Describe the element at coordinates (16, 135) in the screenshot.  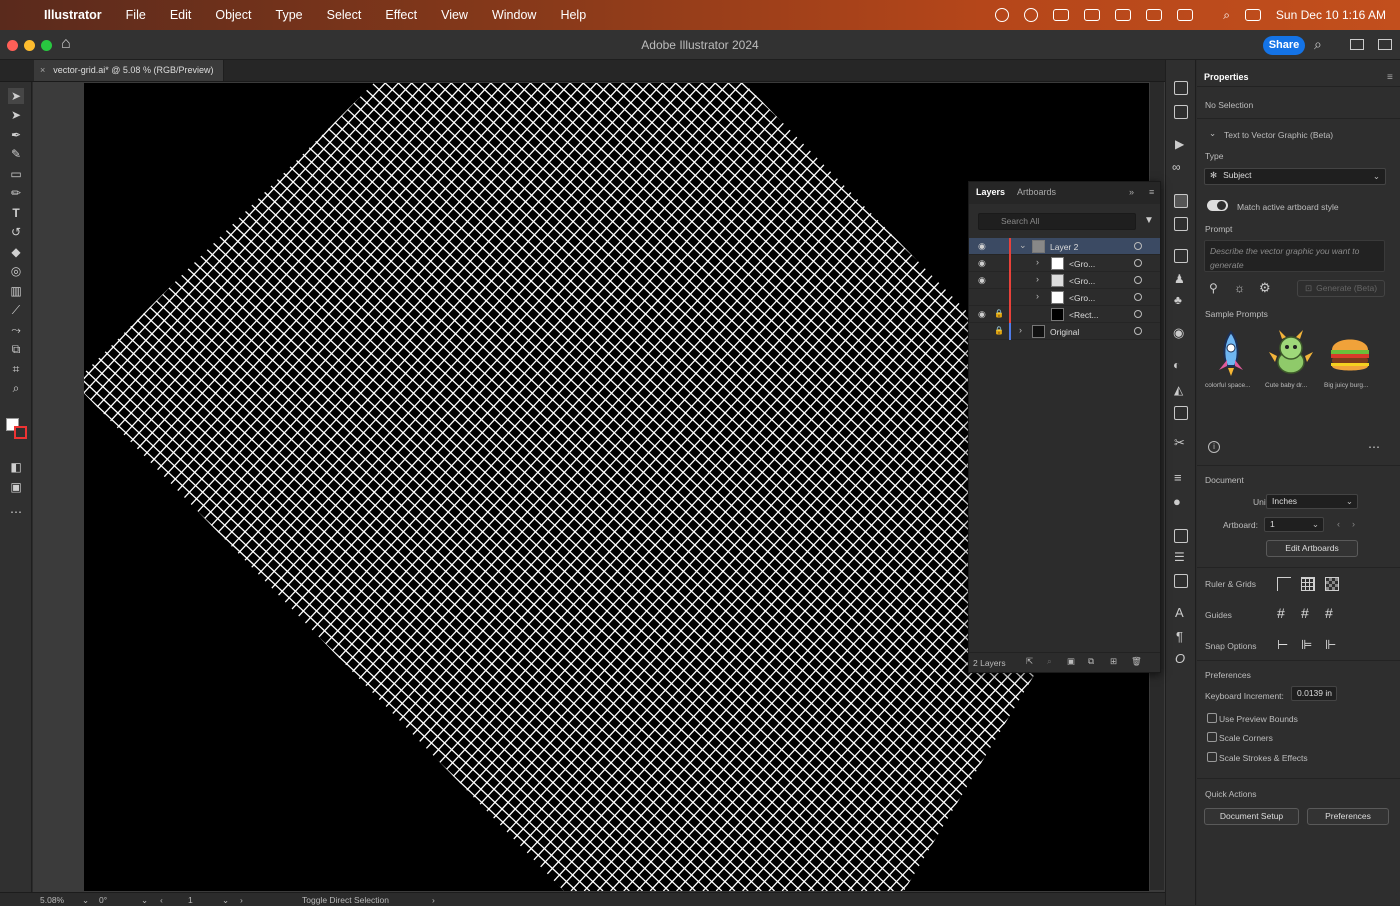
I see `pen-tool-icon: ✒` at that location.